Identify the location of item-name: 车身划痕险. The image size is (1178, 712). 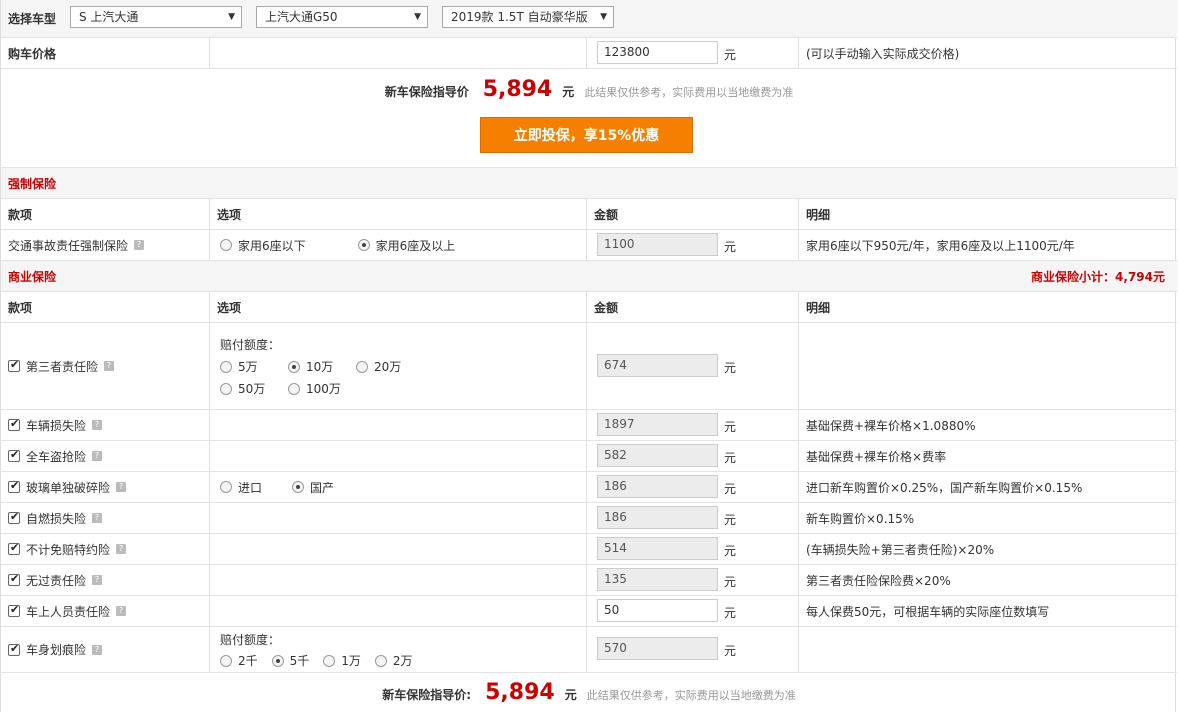
(56, 650).